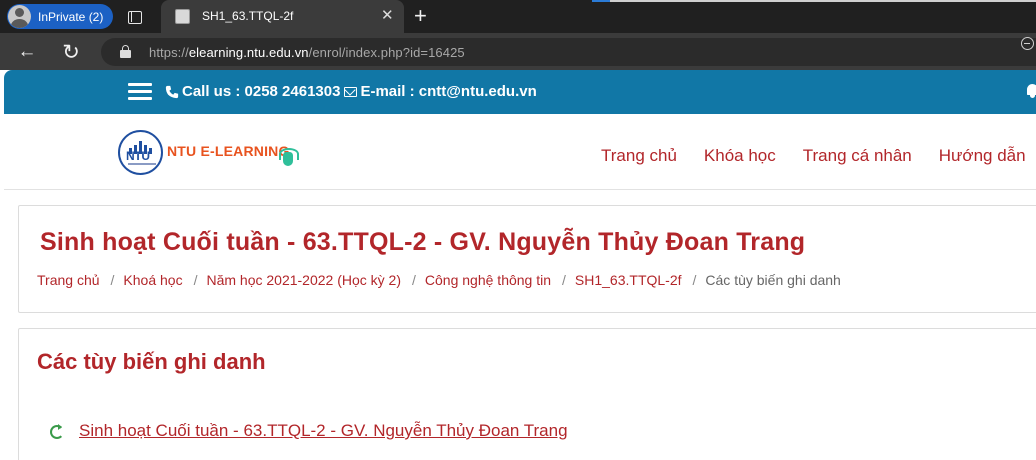 Image resolution: width=1036 pixels, height=460 pixels. I want to click on enrolment-heading: Các tùy biến ghi danh, so click(151, 361).